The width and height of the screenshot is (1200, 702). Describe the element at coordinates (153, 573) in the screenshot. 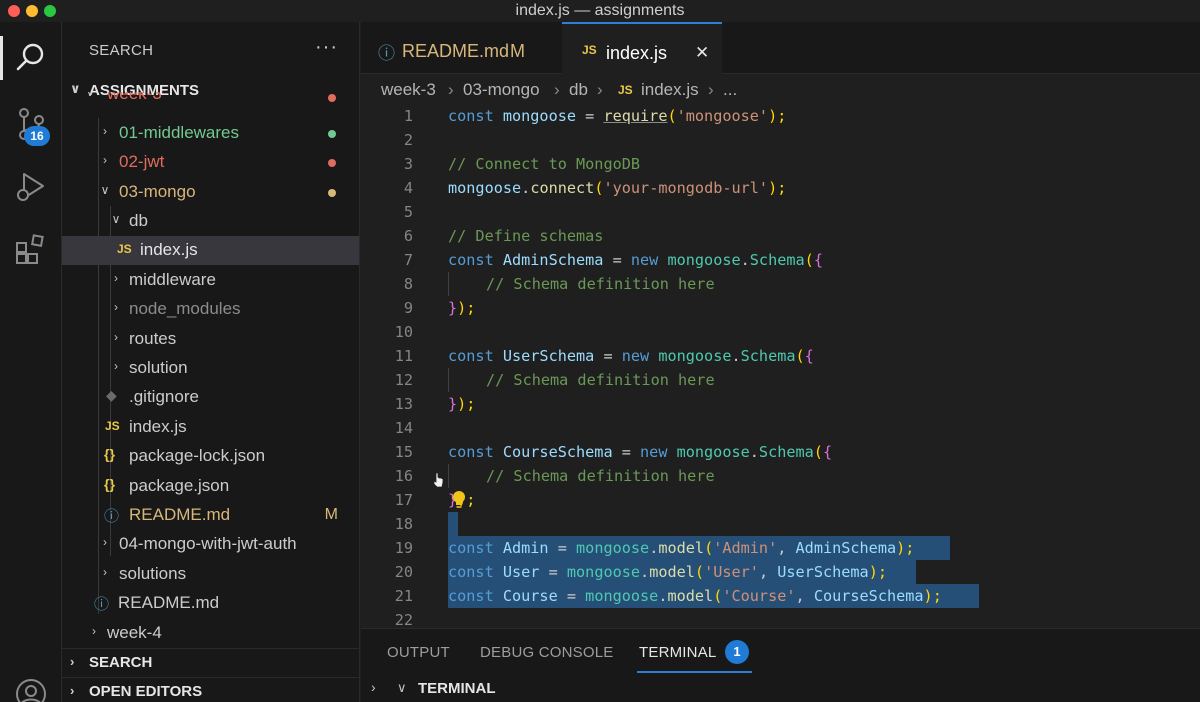

I see `tree-item-label: solutions` at that location.